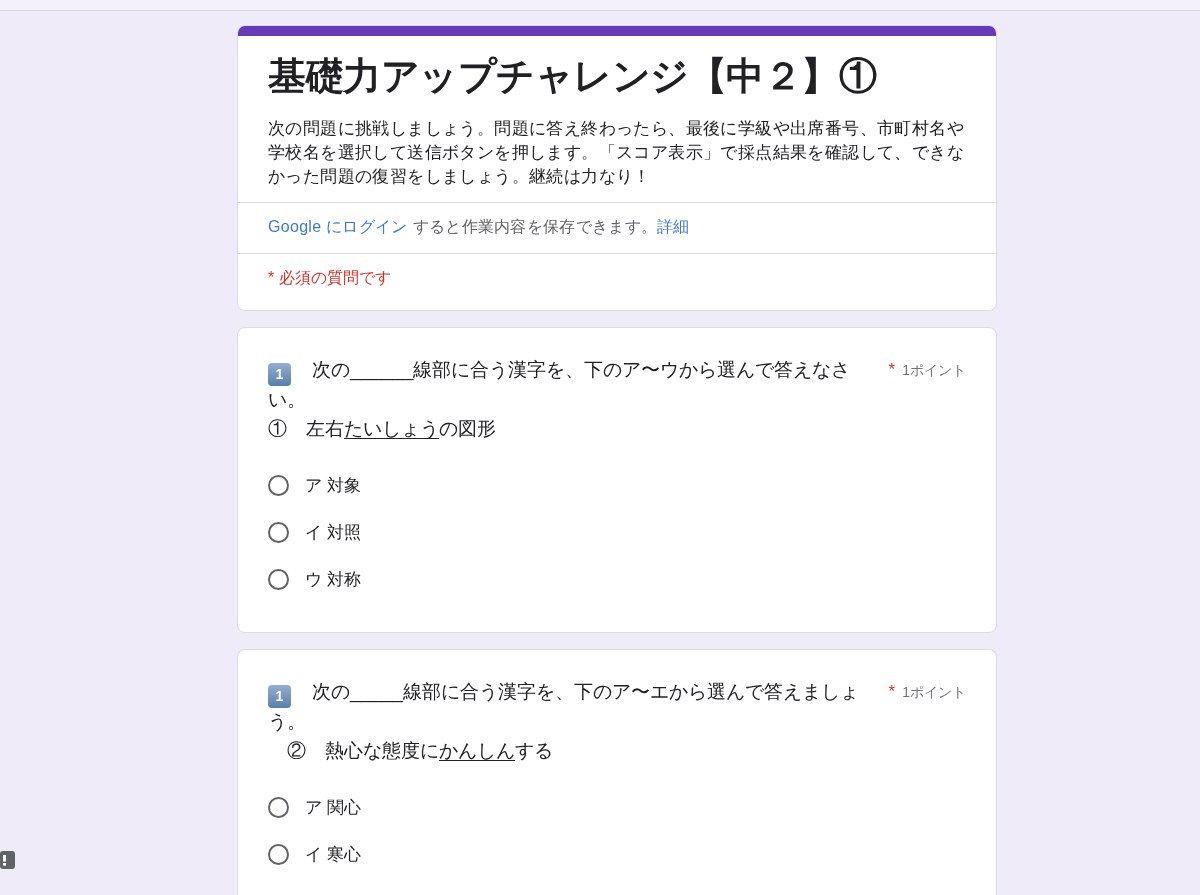  Describe the element at coordinates (382, 428) in the screenshot. I see `question-item: ① 左右たいしょう の図形` at that location.